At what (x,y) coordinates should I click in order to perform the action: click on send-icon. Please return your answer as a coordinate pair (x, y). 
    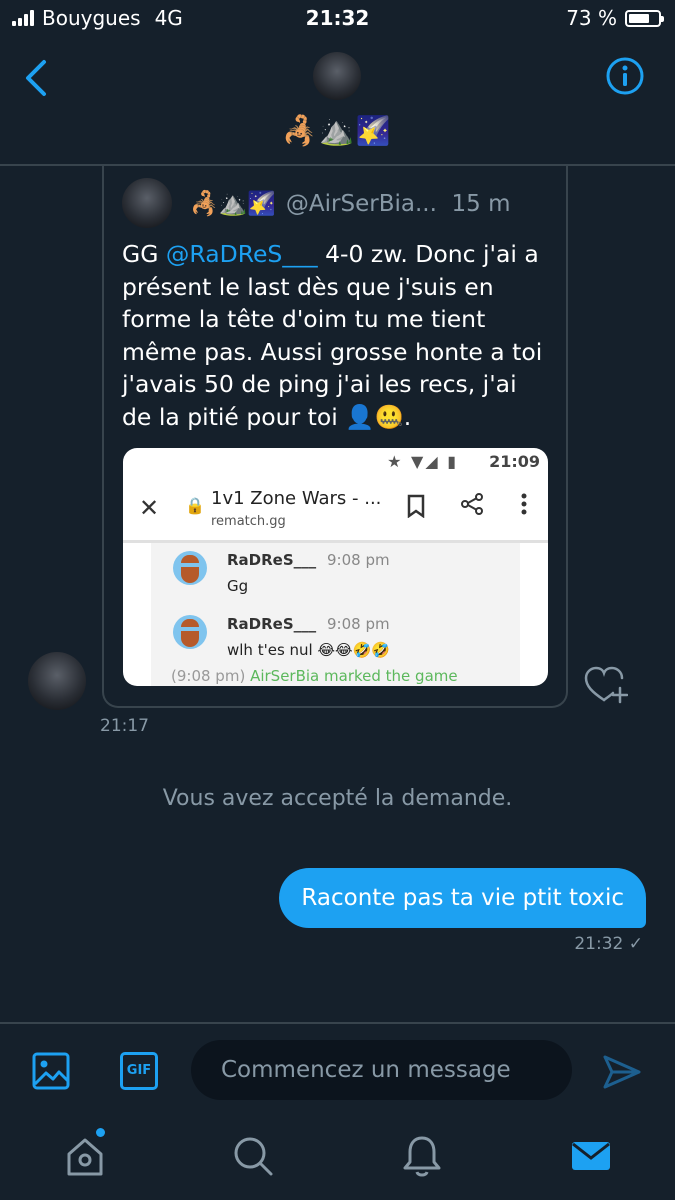
    Looking at the image, I should click on (622, 1072).